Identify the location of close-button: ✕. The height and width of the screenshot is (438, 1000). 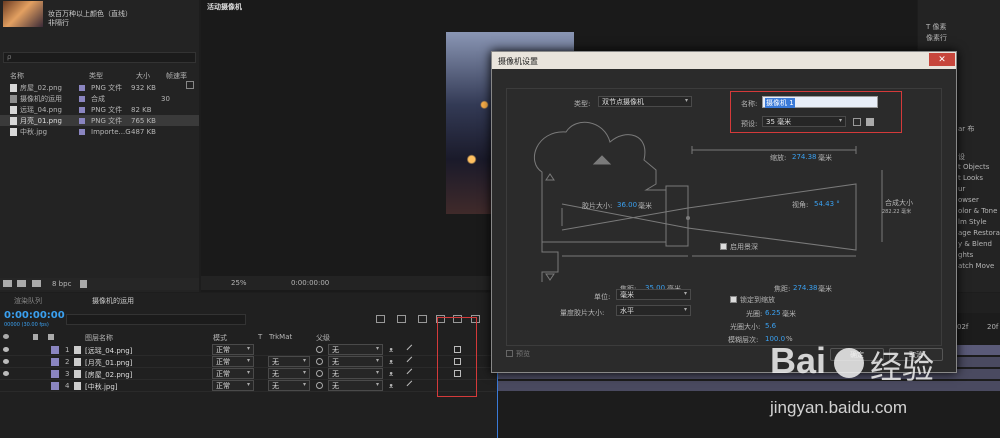
(942, 59).